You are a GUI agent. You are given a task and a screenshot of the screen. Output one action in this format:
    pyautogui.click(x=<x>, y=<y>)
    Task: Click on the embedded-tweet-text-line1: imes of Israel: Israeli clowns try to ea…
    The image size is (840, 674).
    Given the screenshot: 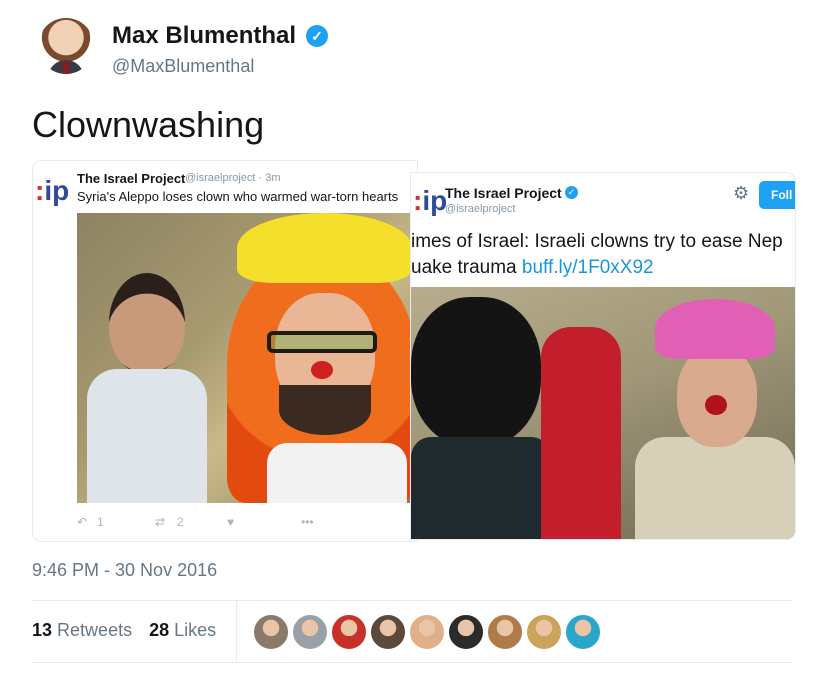 What is the action you would take?
    pyautogui.click(x=597, y=241)
    